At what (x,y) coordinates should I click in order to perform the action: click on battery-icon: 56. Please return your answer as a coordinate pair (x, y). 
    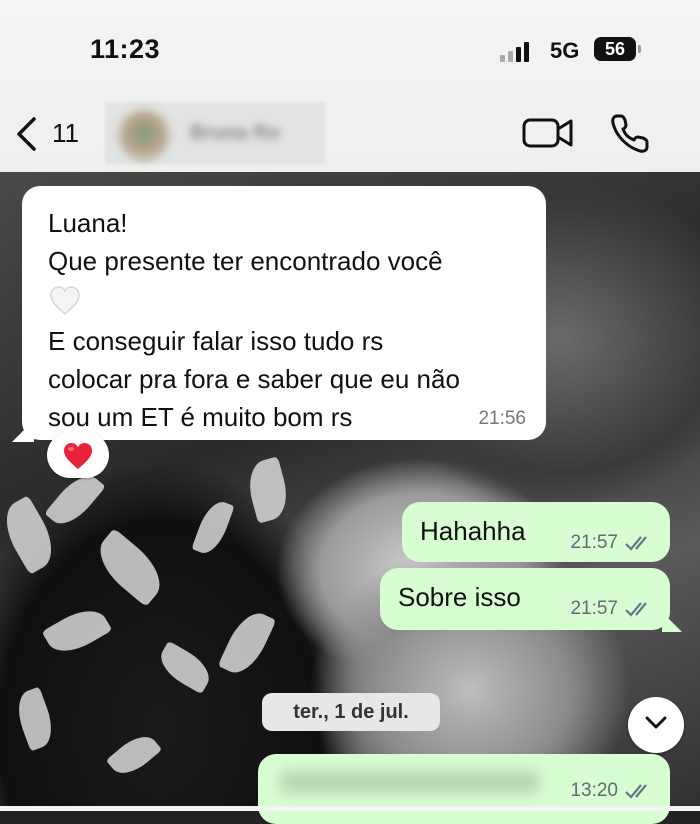
    Looking at the image, I should click on (615, 49).